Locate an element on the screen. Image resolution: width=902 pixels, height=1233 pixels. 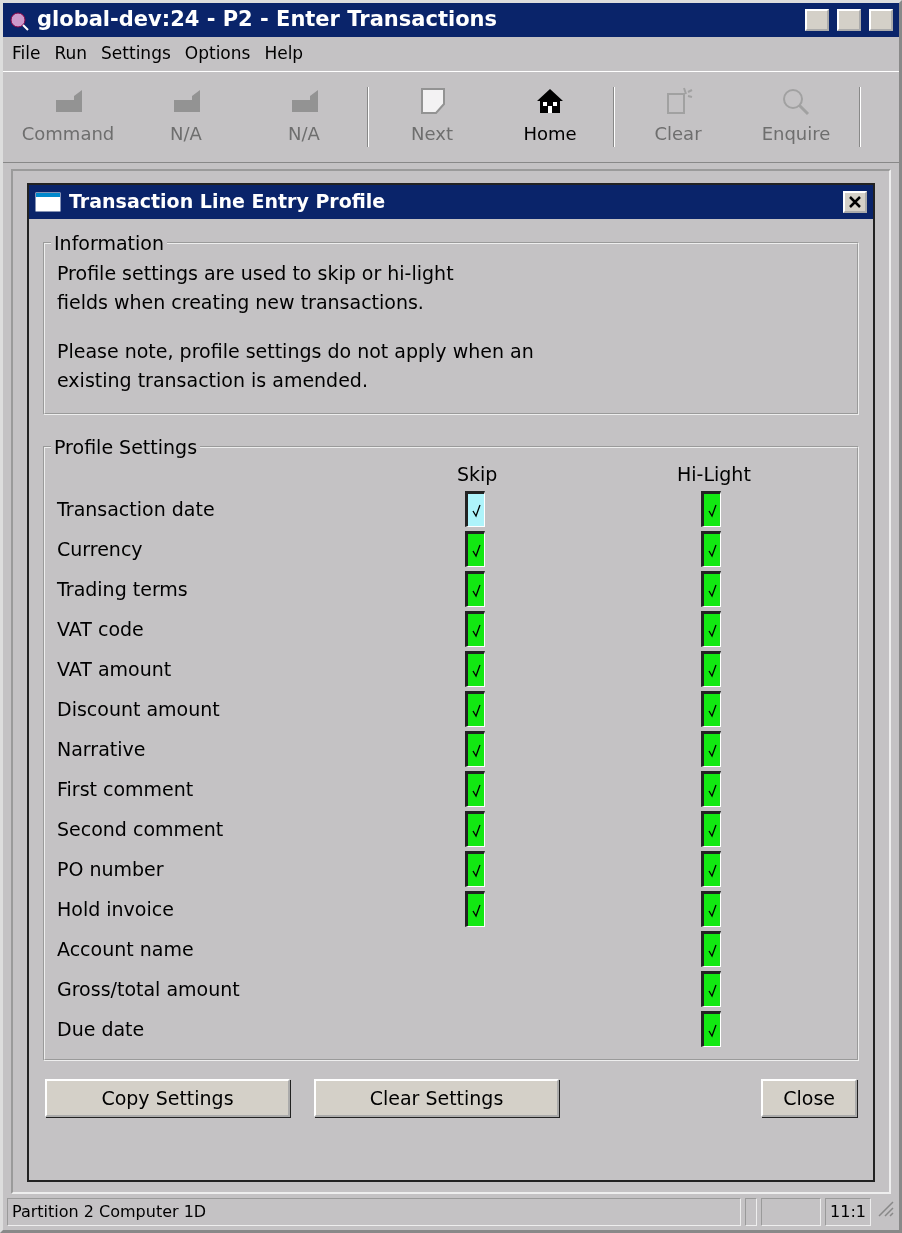
menu-item: Help is located at coordinates (284, 54).